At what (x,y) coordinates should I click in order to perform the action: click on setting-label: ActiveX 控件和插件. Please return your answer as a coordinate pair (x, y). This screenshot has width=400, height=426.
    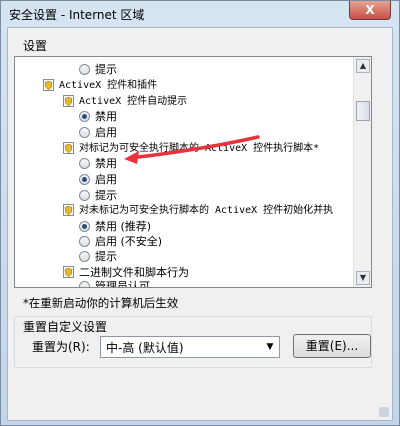
    Looking at the image, I should click on (108, 85).